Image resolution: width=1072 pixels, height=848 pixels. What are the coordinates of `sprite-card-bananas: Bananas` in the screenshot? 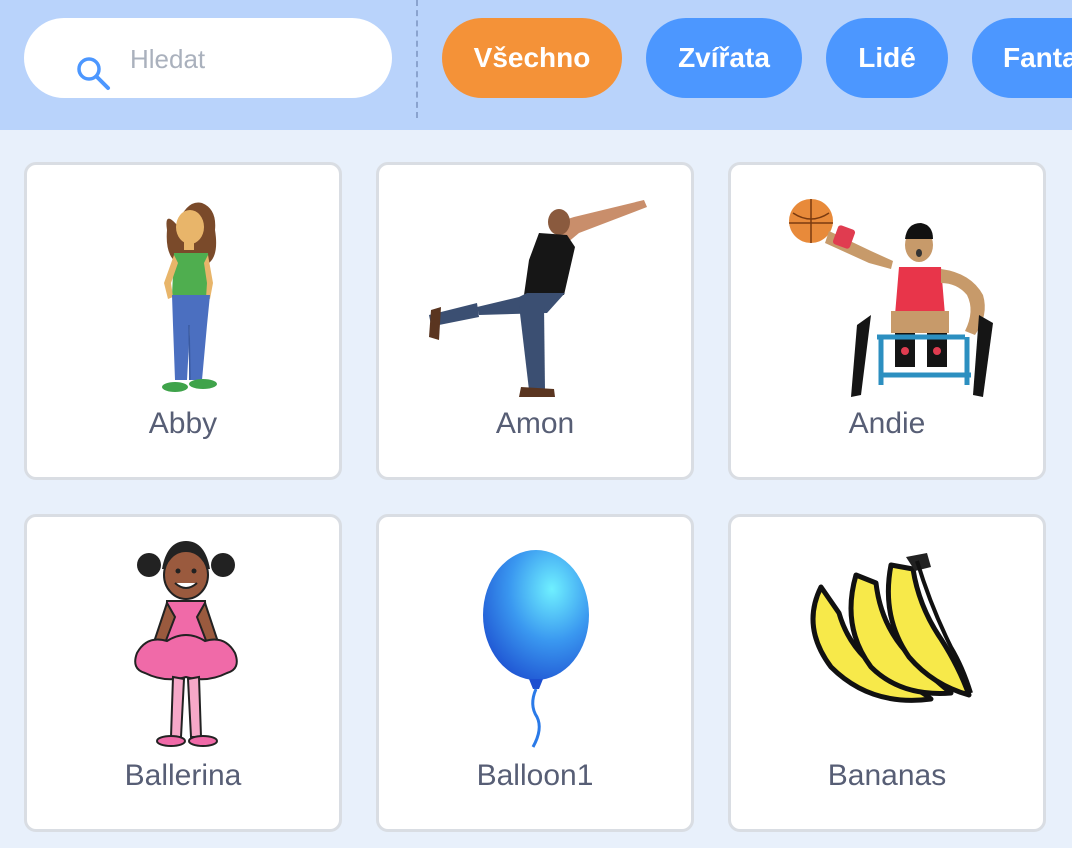 It's located at (887, 673).